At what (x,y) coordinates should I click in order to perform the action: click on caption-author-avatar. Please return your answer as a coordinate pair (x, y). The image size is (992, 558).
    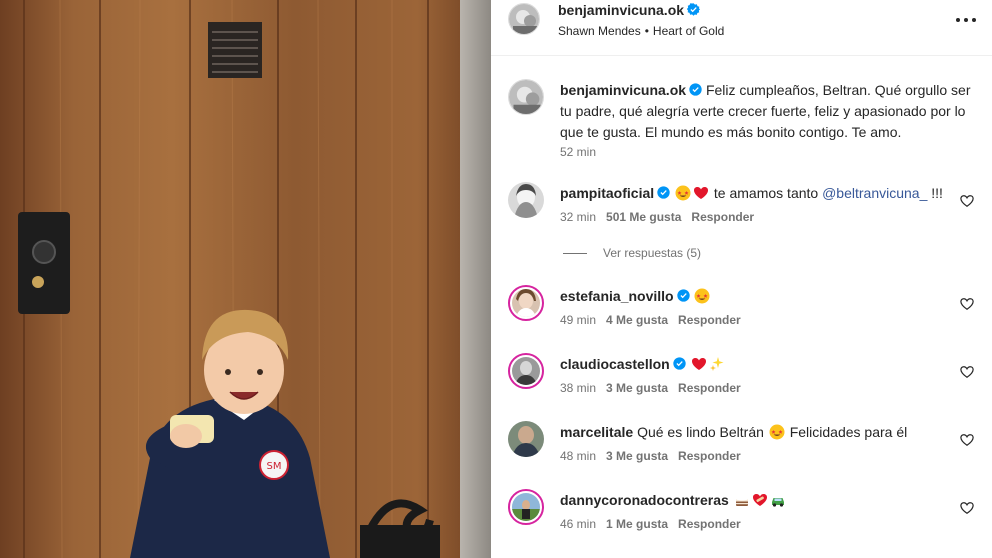
    Looking at the image, I should click on (526, 97).